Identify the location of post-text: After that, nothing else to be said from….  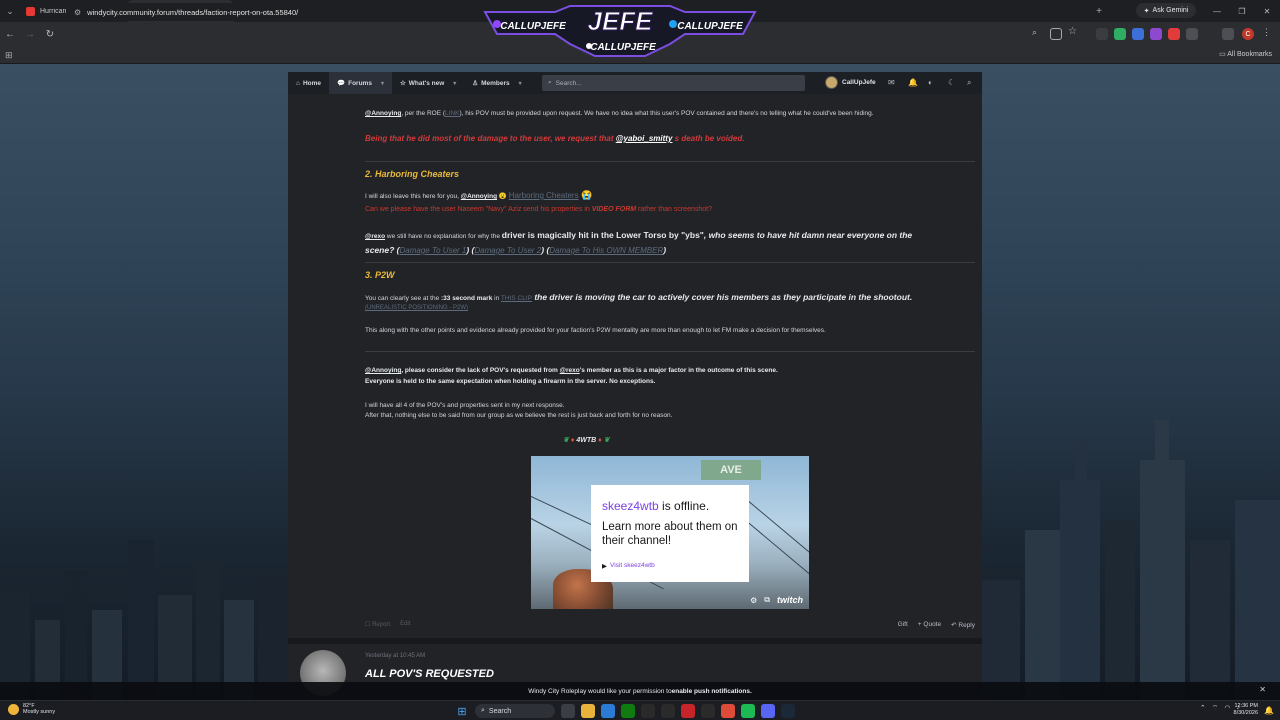
(519, 415).